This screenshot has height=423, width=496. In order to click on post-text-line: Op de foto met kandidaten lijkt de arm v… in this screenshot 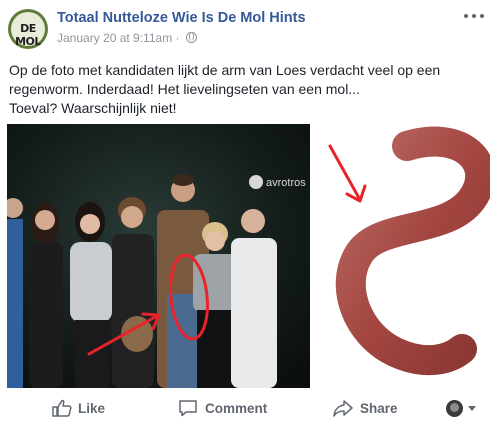, I will do `click(225, 70)`.